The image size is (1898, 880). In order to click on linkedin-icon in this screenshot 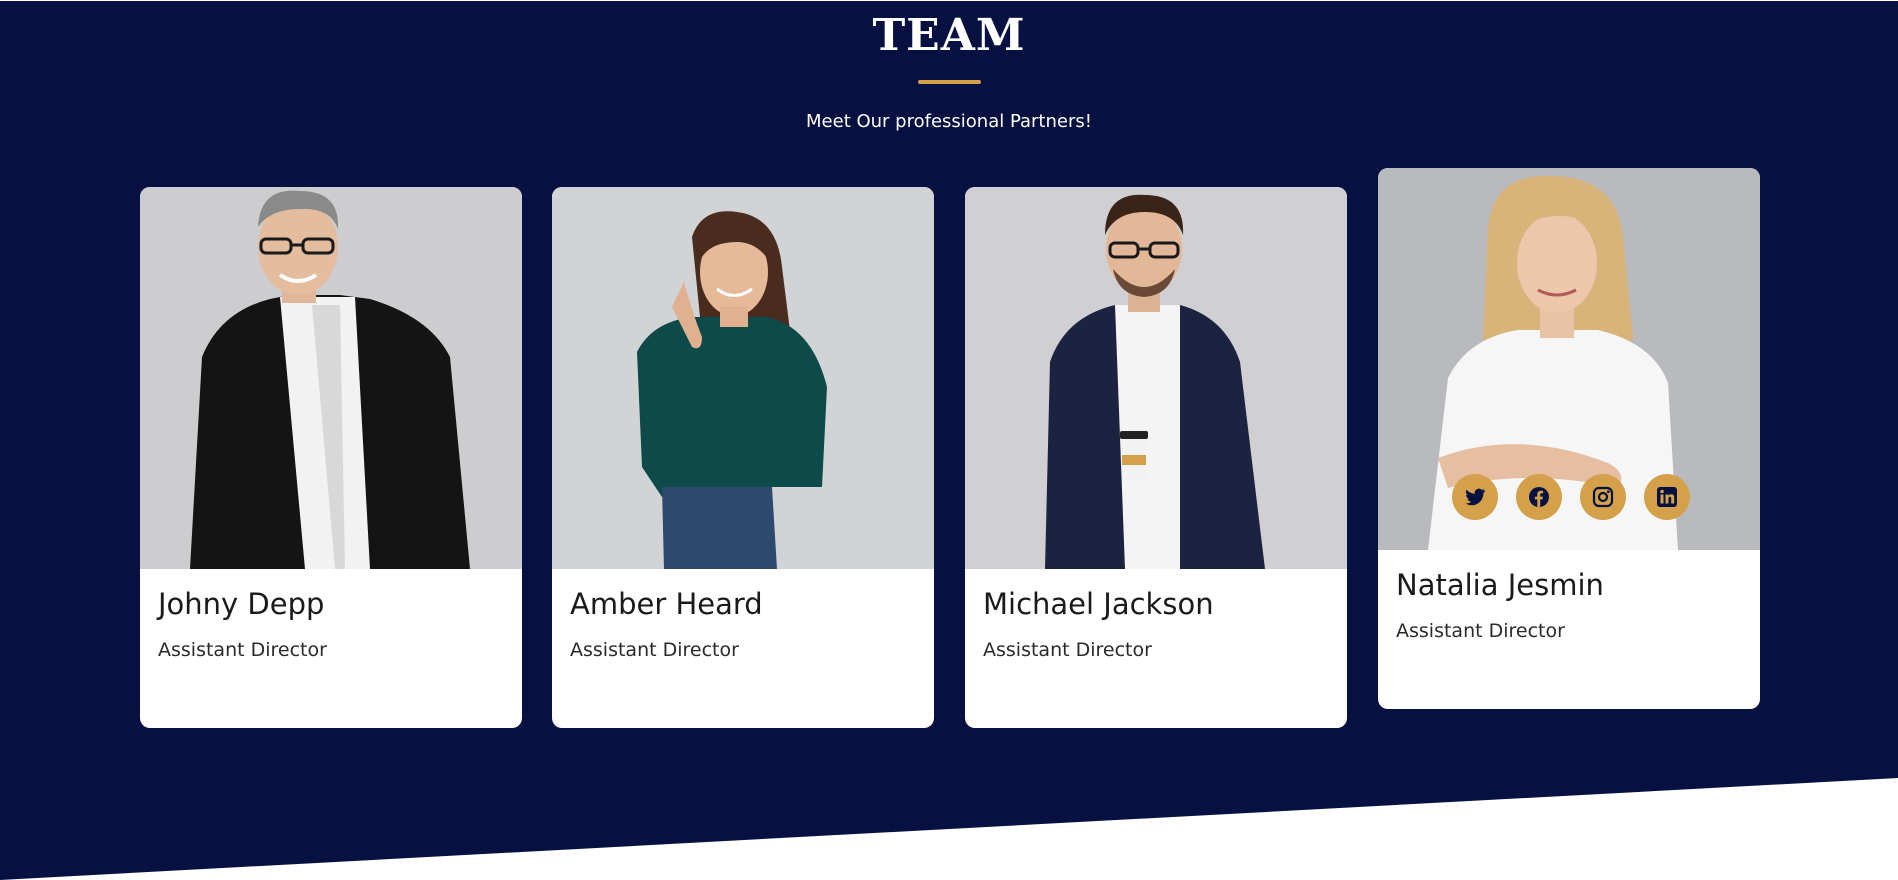, I will do `click(1667, 497)`.